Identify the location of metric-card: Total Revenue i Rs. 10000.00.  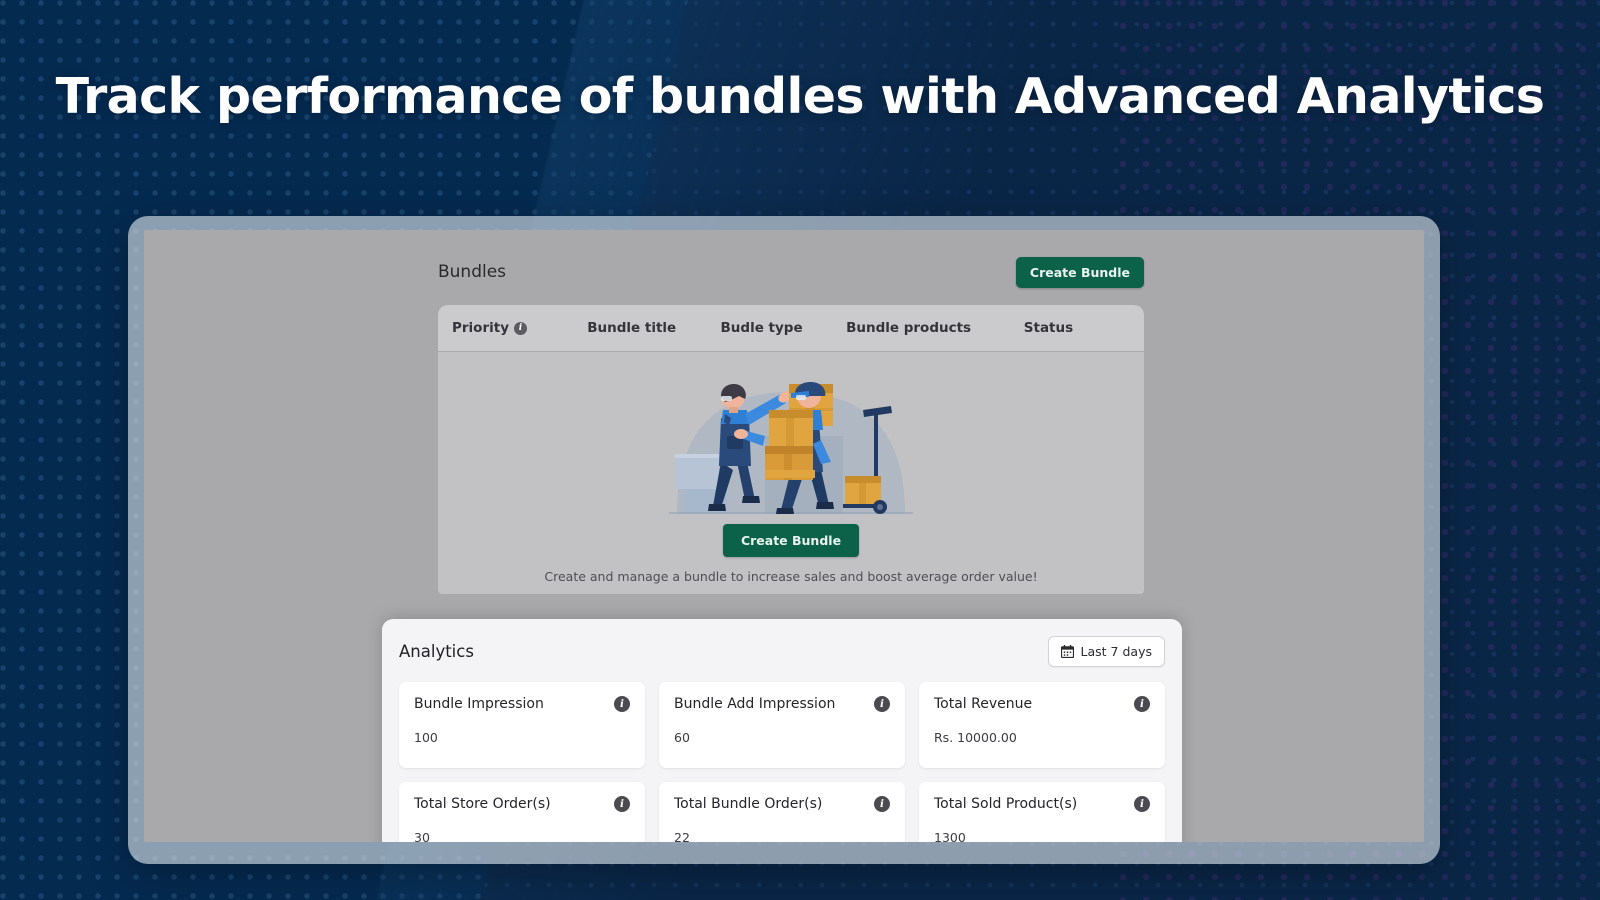
(1042, 725).